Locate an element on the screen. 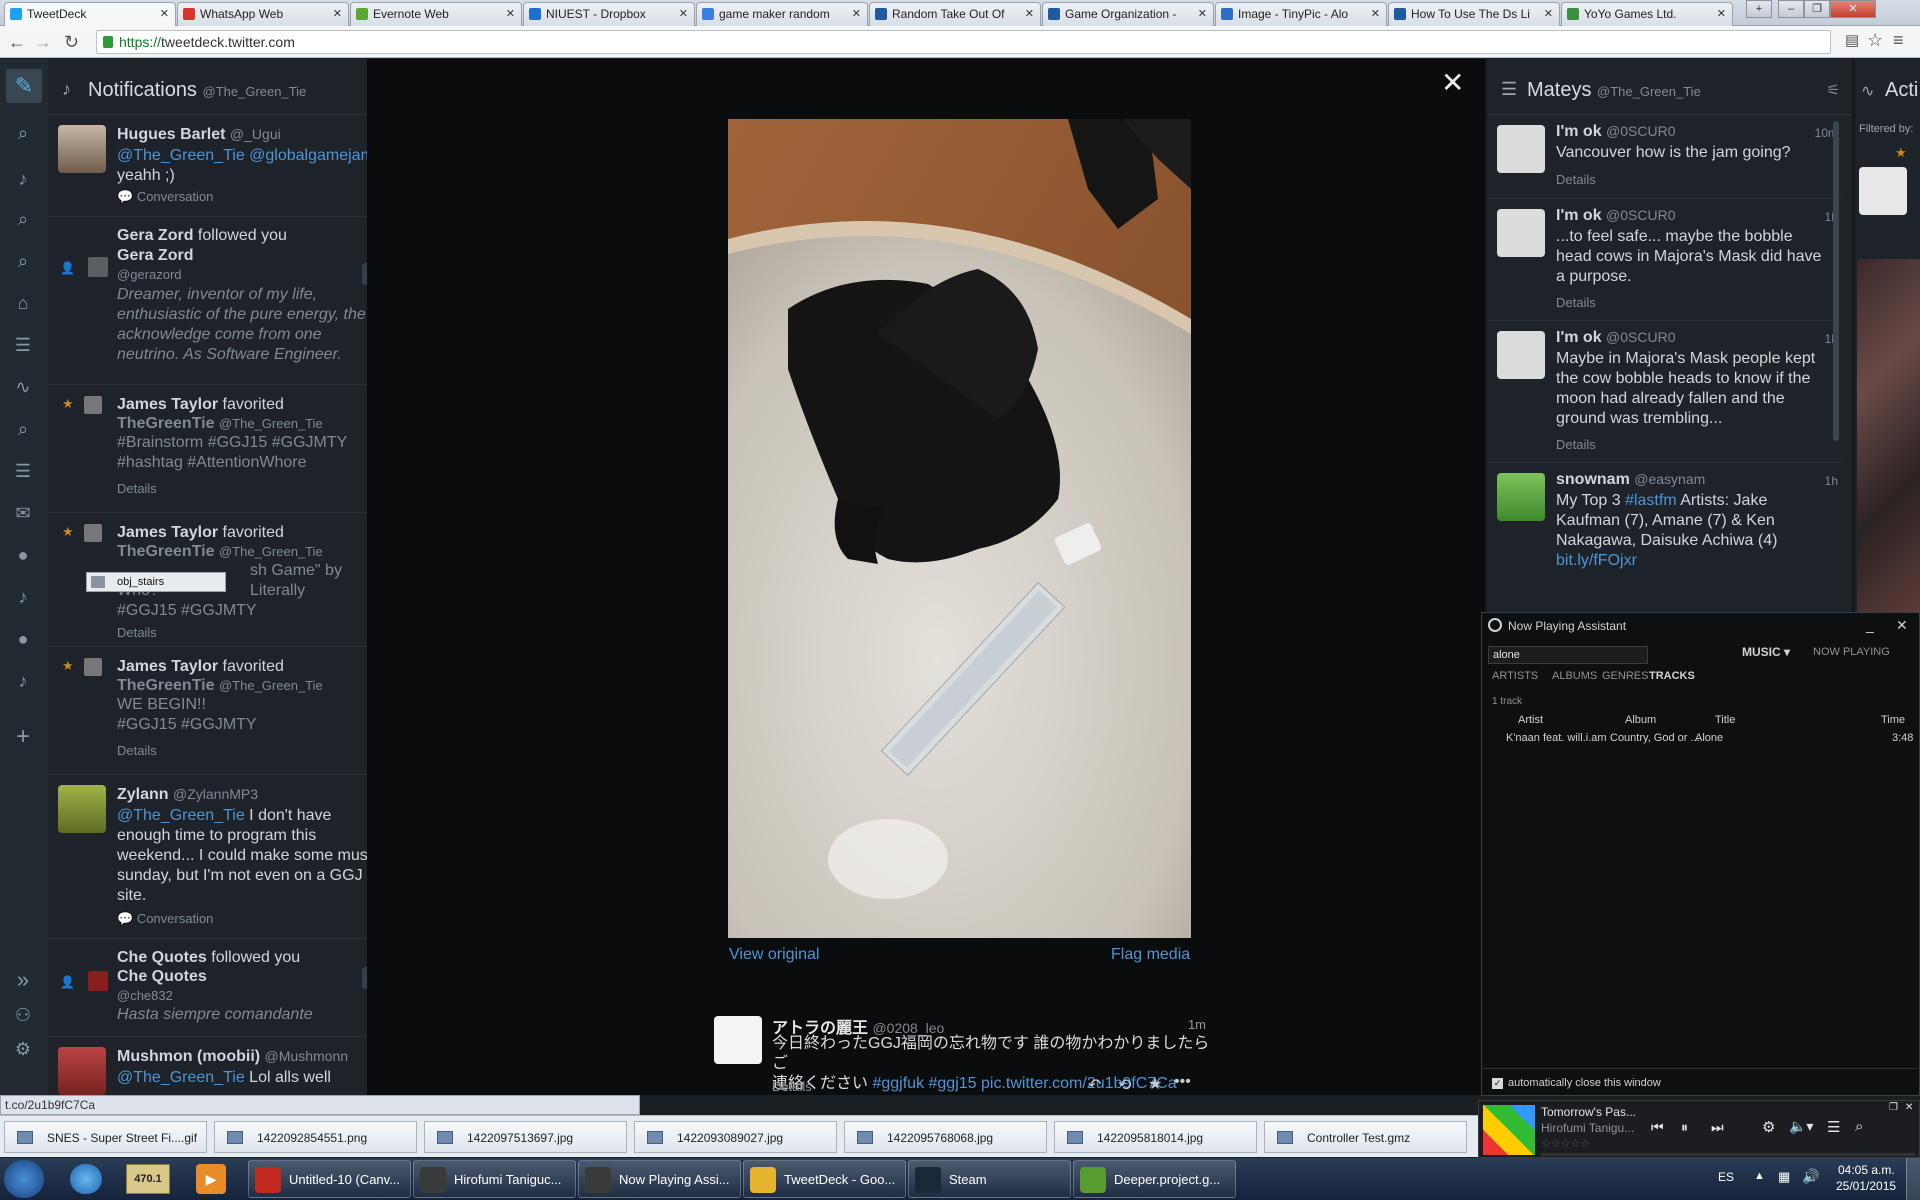 The image size is (1920, 1200). tweet-time: 1m is located at coordinates (1197, 1024).